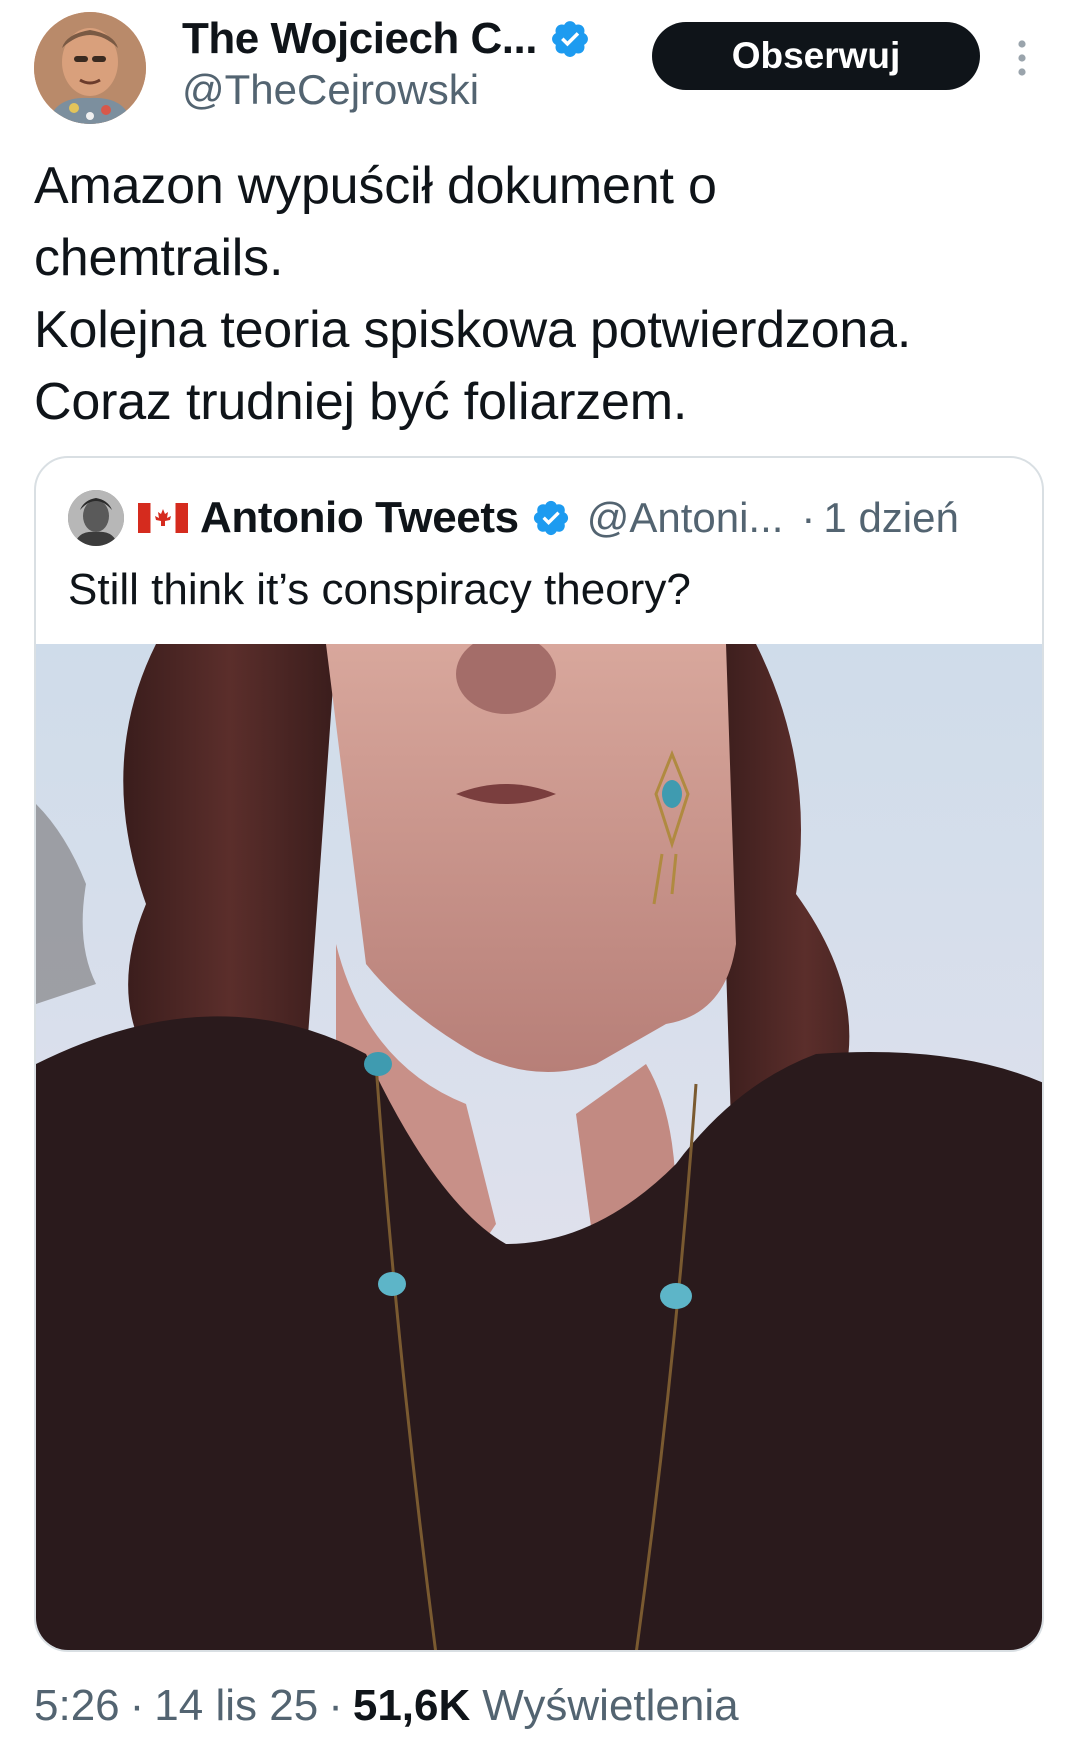 Image resolution: width=1080 pixels, height=1757 pixels. Describe the element at coordinates (359, 518) in the screenshot. I see `quoted-author-name: Antonio Tweets` at that location.